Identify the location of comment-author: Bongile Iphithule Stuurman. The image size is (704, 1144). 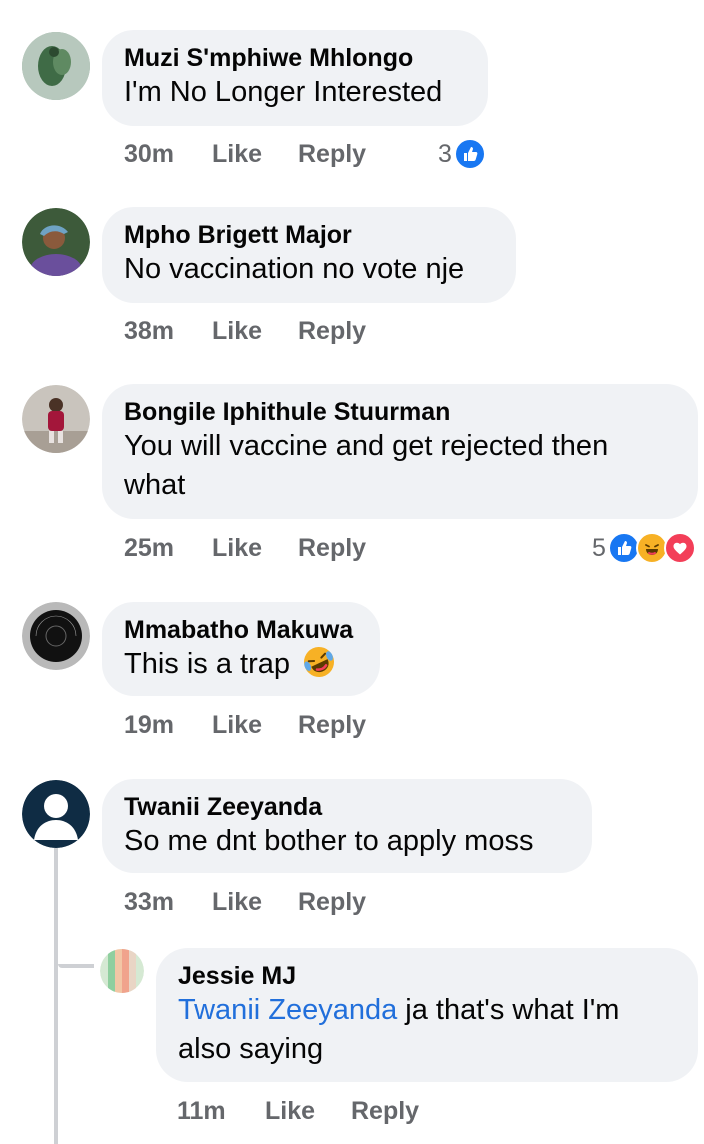
(400, 412).